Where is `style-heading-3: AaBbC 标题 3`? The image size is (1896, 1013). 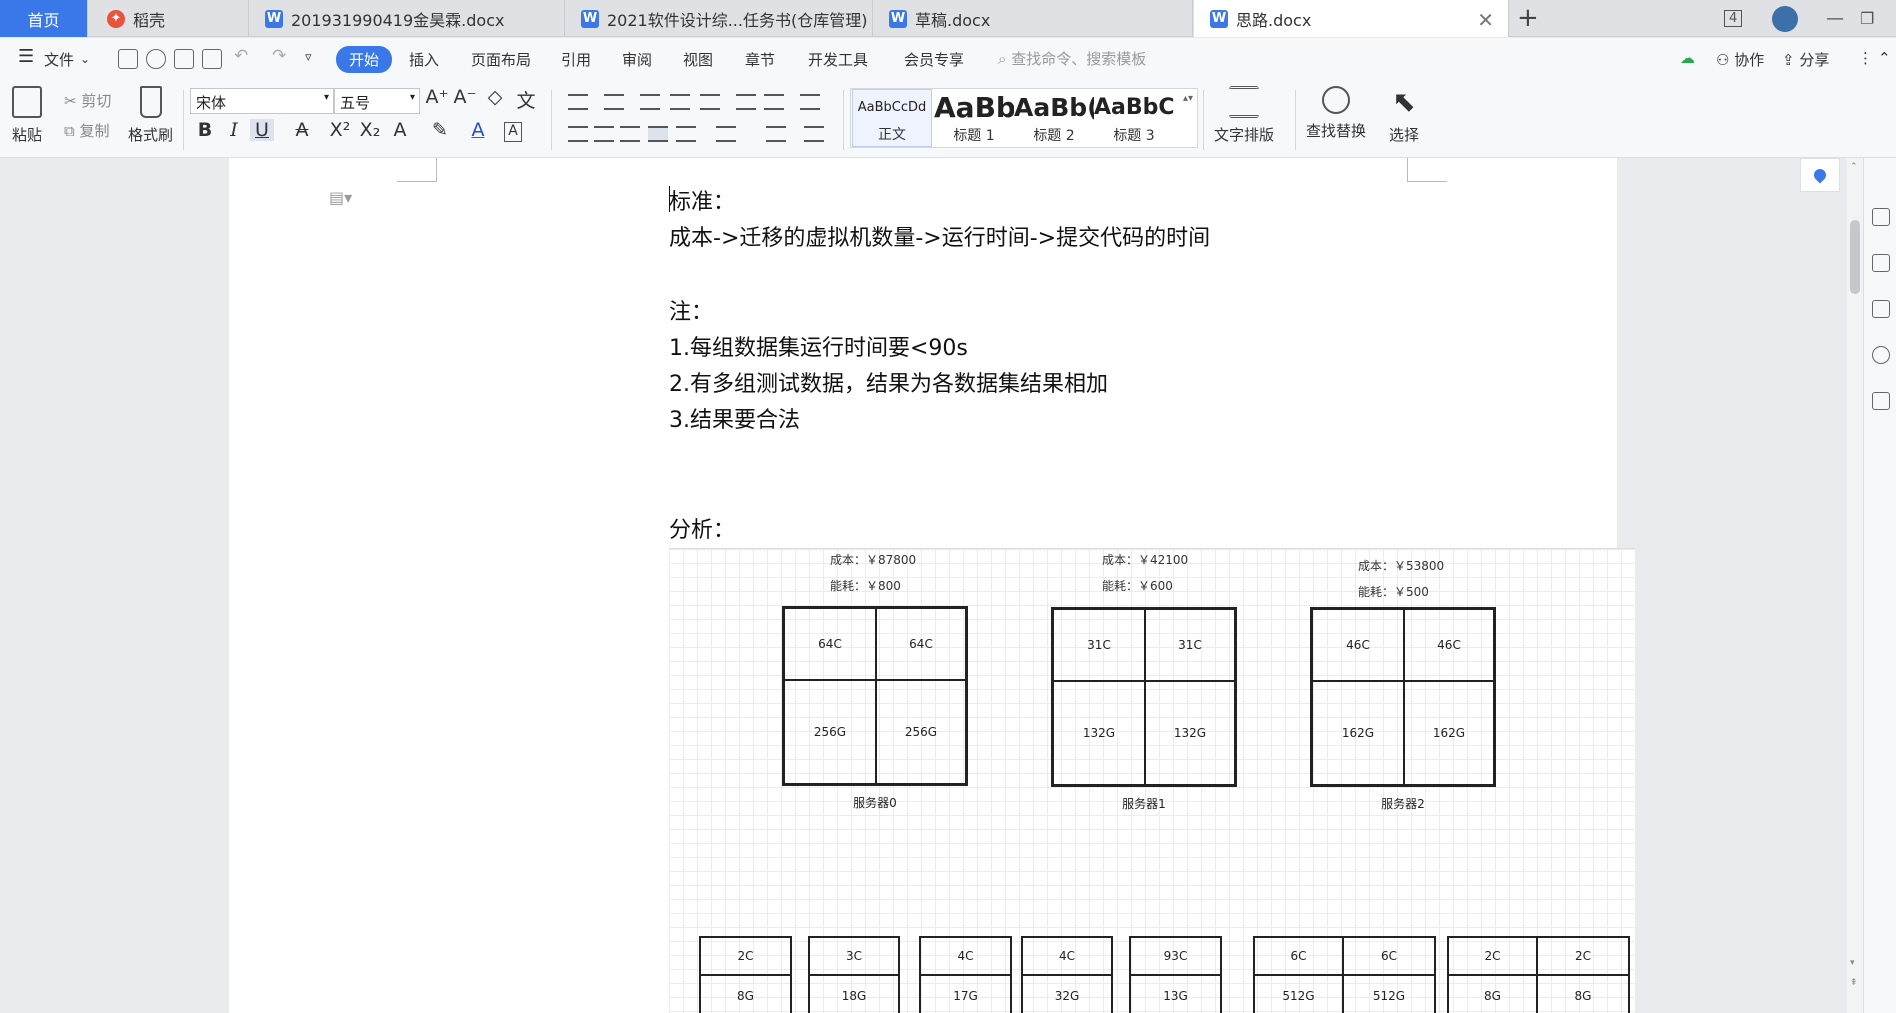 style-heading-3: AaBbC 标题 3 is located at coordinates (1134, 118).